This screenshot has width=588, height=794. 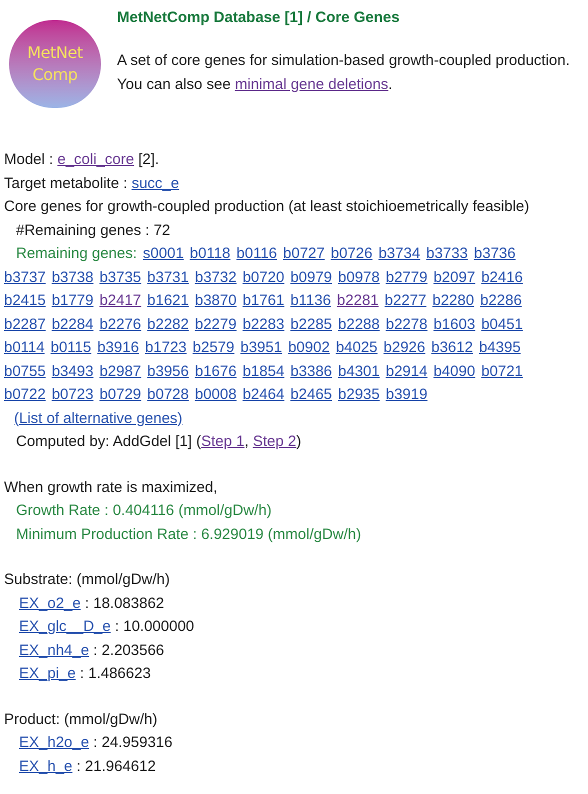 What do you see at coordinates (25, 300) in the screenshot?
I see `gene-link: b2415` at bounding box center [25, 300].